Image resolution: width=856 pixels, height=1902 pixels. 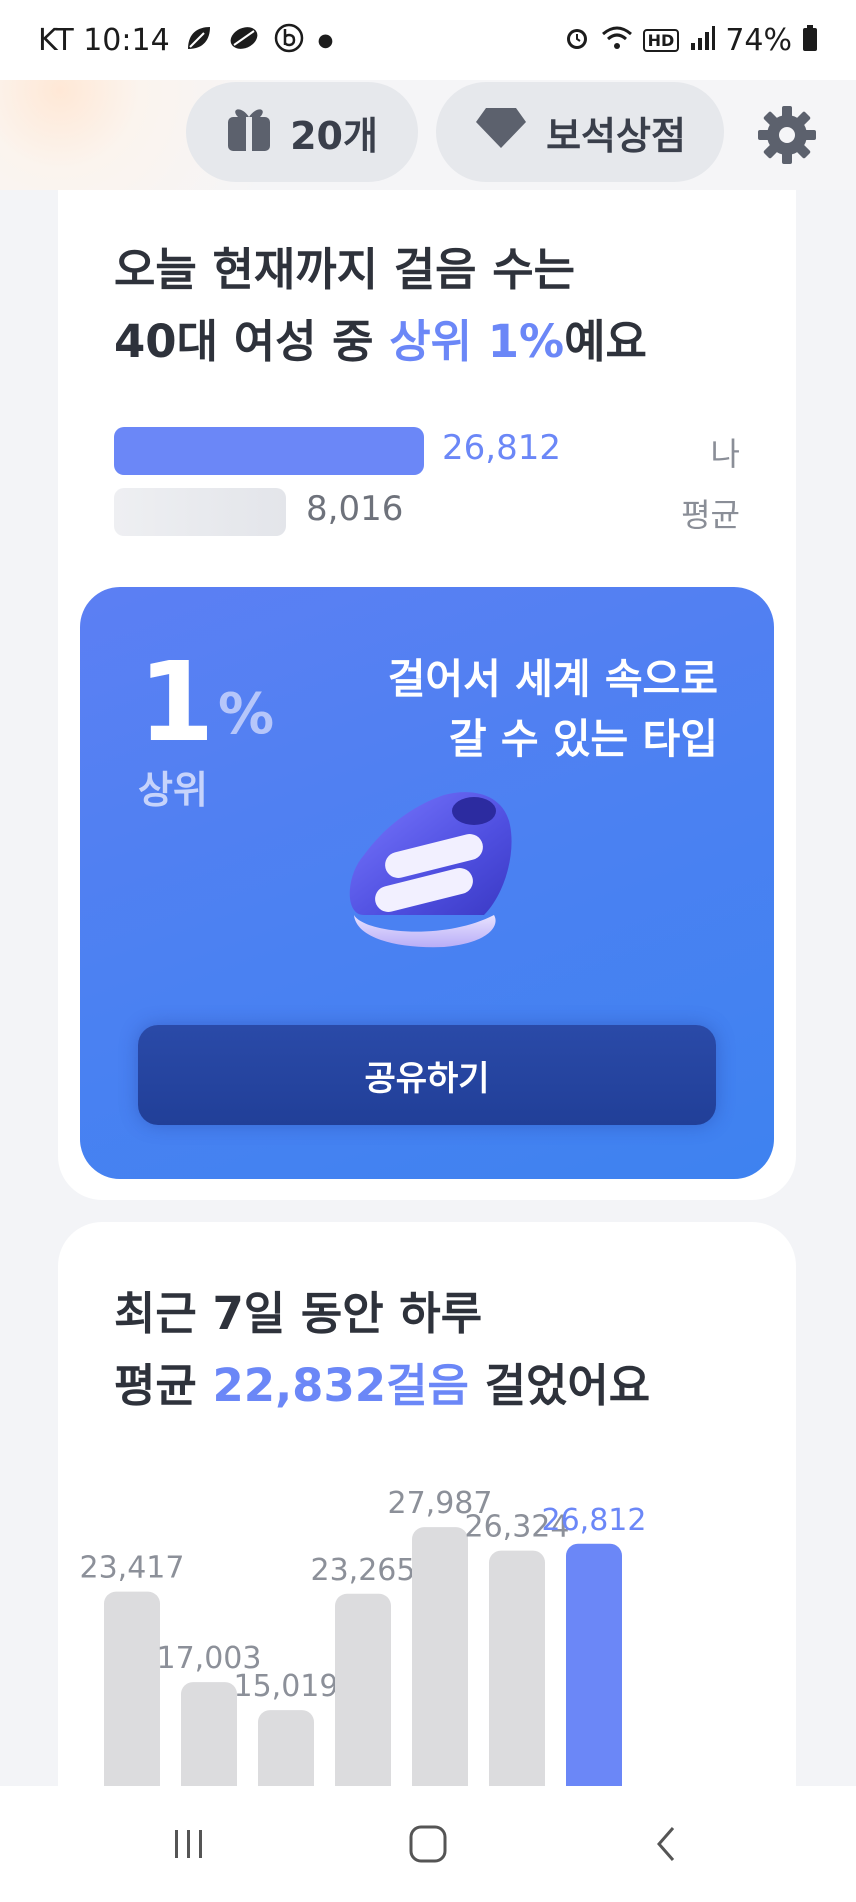 What do you see at coordinates (286, 1686) in the screenshot?
I see `chart-bar-label-3: 15,019` at bounding box center [286, 1686].